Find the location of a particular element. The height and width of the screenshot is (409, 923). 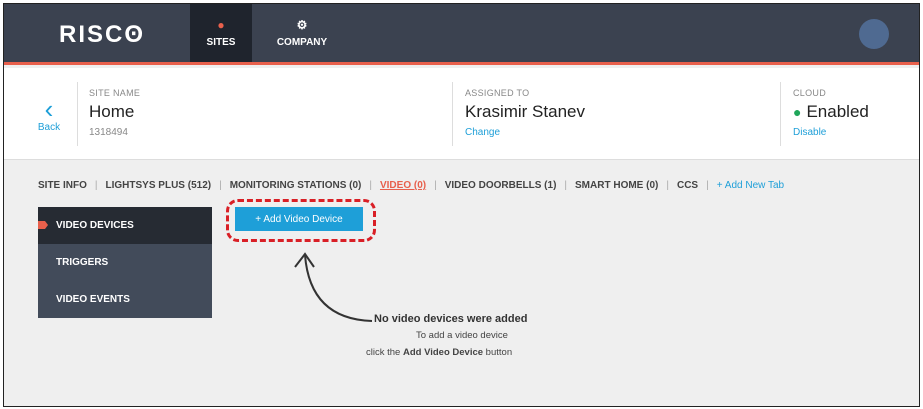

user-avatar is located at coordinates (874, 34).